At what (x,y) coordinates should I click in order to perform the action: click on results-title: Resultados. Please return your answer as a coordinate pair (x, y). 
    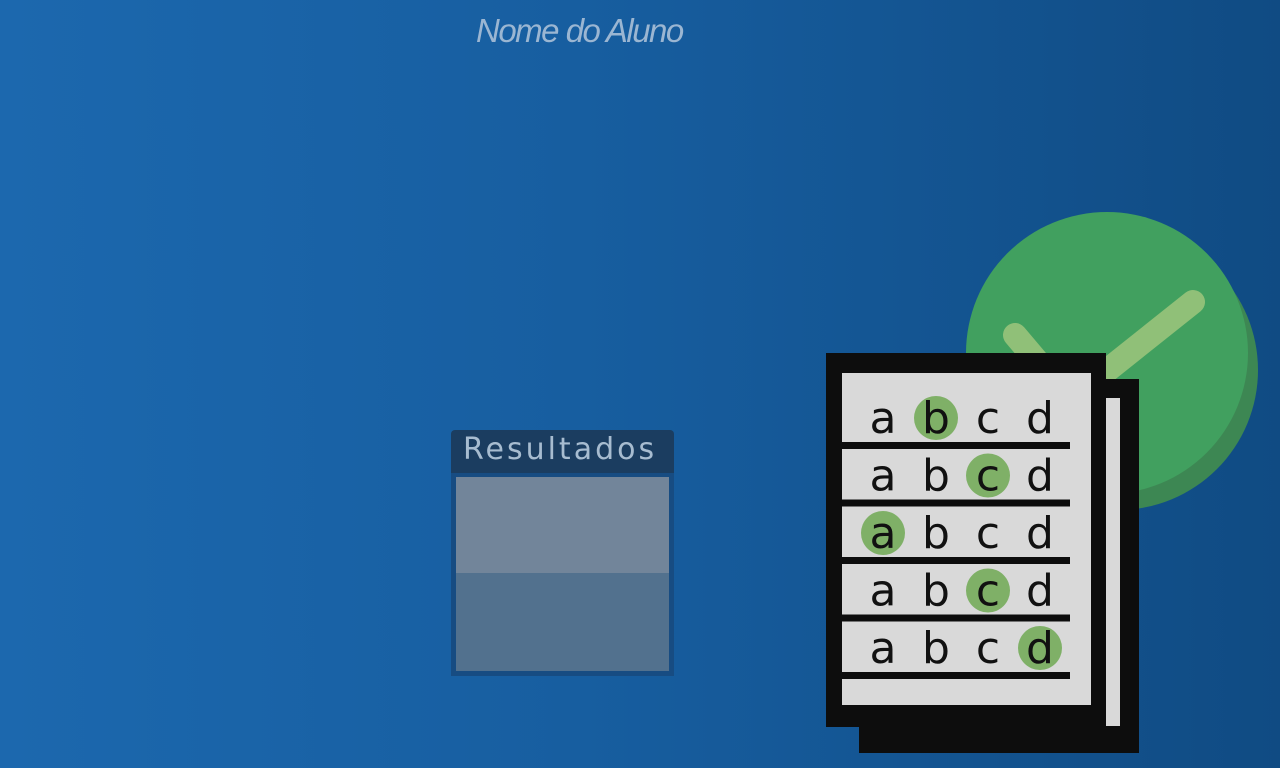
    Looking at the image, I should click on (560, 449).